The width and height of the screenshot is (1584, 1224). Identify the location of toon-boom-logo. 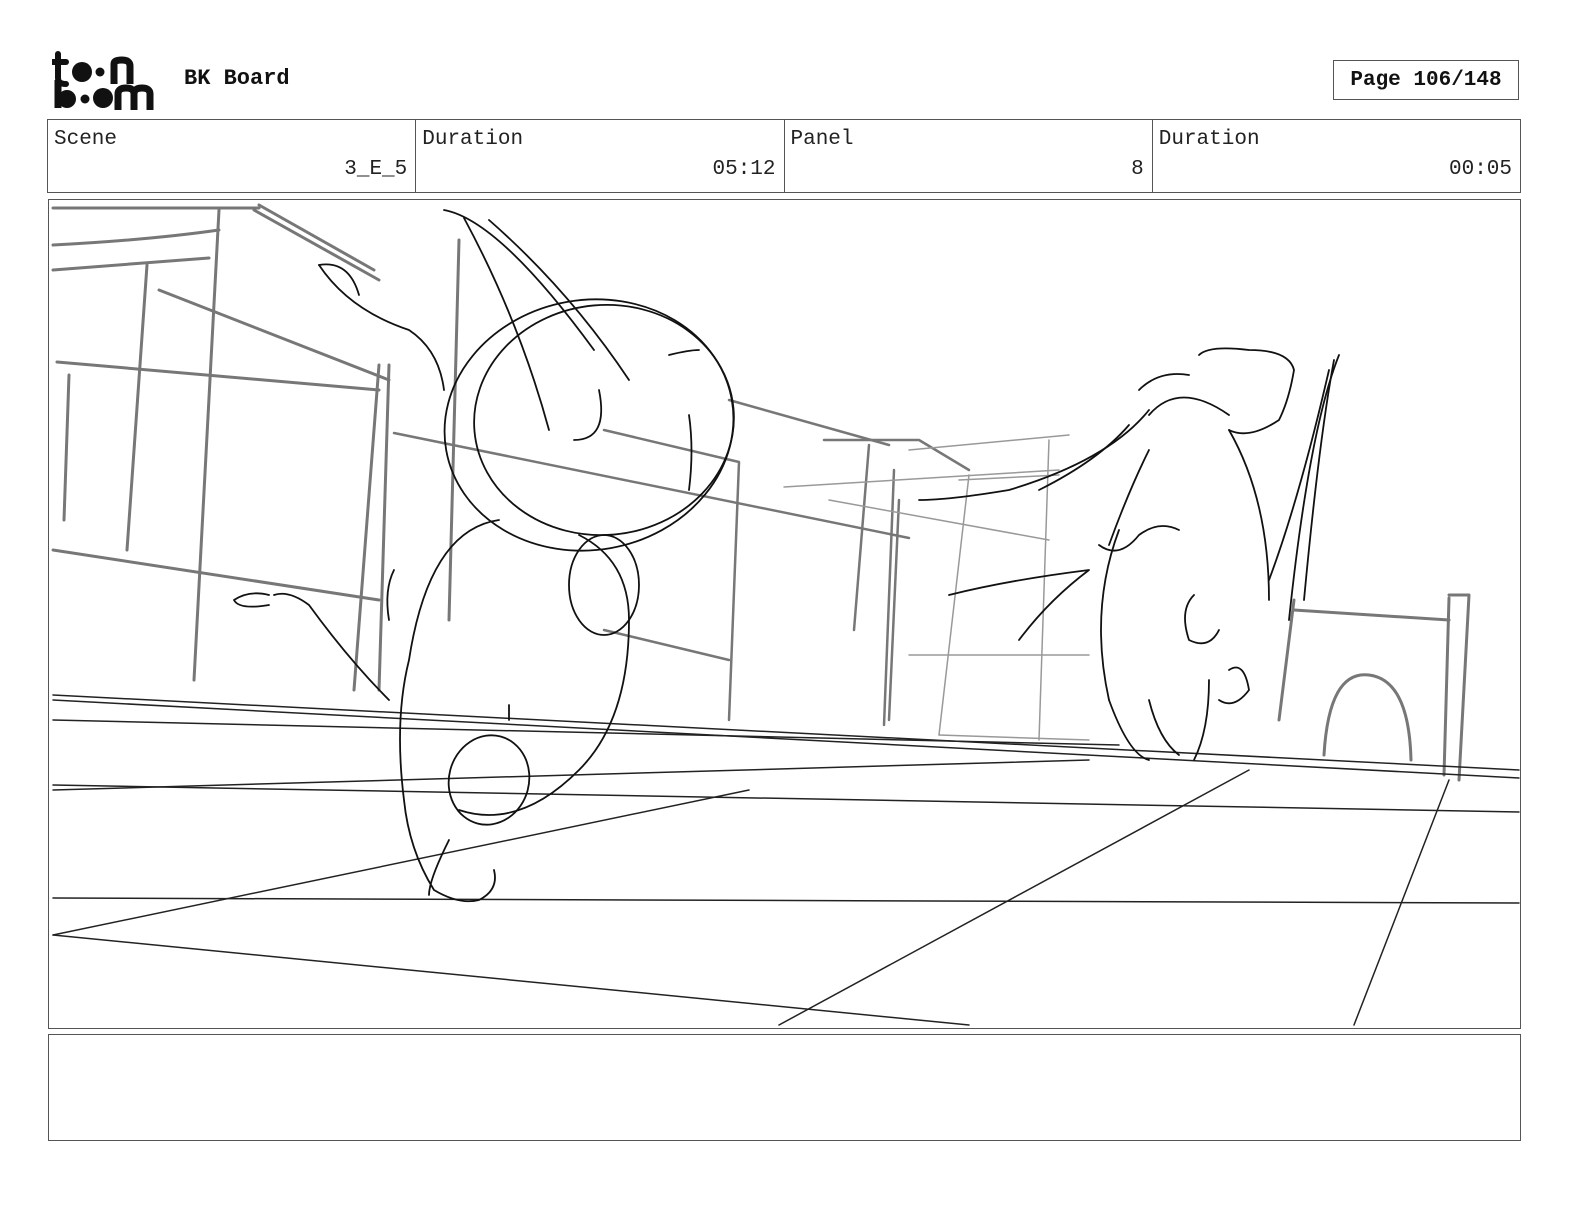
(103, 80).